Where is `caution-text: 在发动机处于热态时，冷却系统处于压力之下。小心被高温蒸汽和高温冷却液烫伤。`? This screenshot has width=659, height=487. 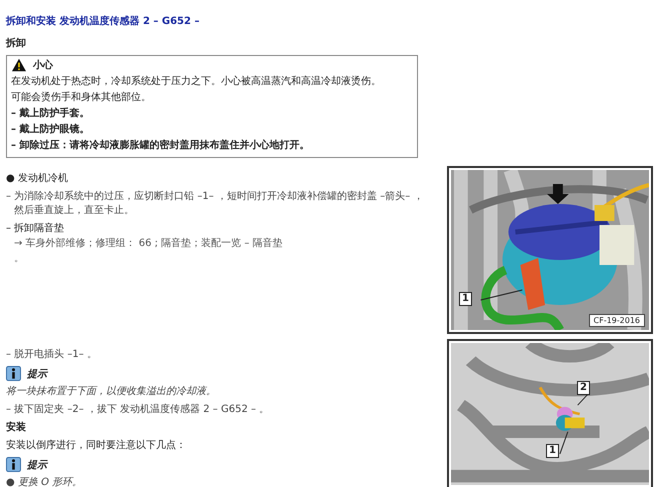
caution-text: 在发动机处于热态时，冷却系统处于压力之下。小心被高温蒸汽和高温冷却液烫伤。 is located at coordinates (196, 81).